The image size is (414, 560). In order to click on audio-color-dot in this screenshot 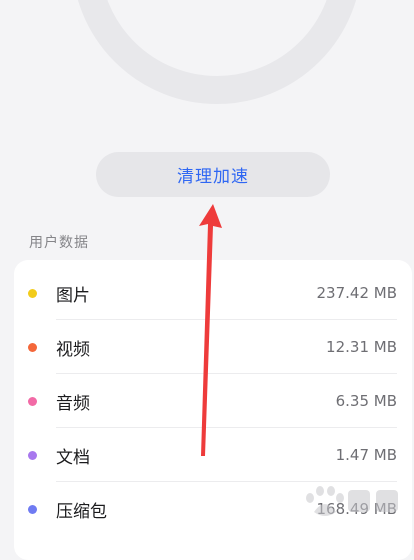, I will do `click(32, 401)`.